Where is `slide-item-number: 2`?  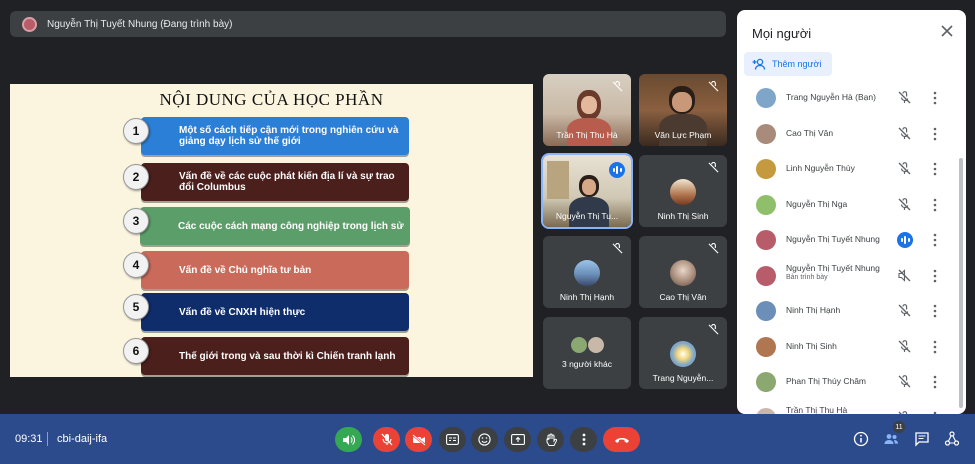
slide-item-number: 2 is located at coordinates (136, 177).